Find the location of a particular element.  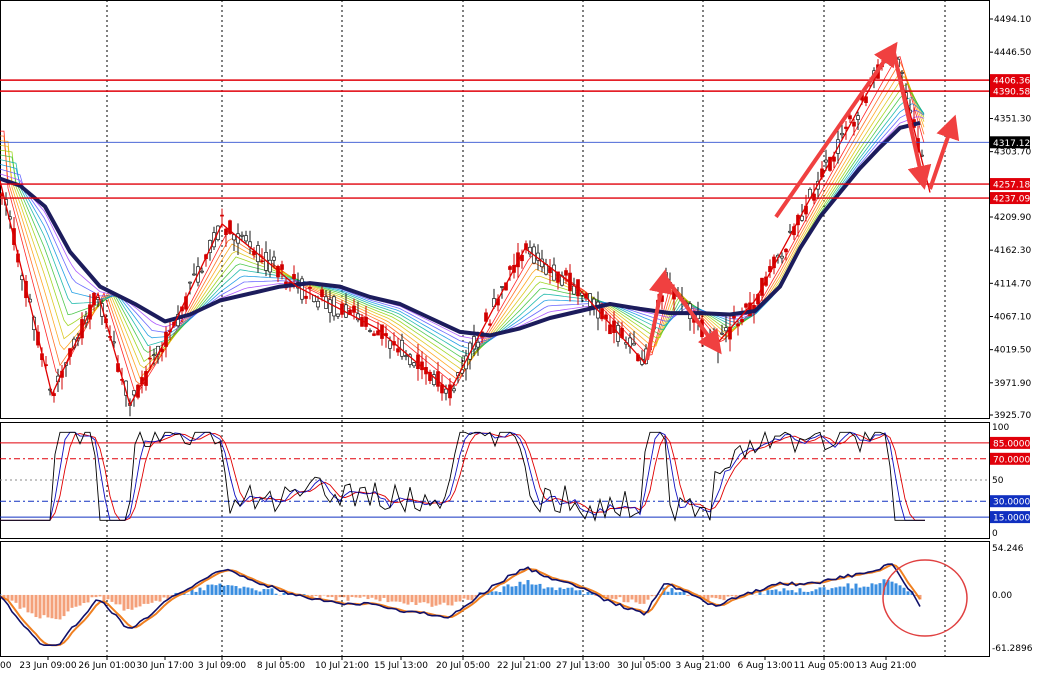

x-axis-label: 6 Aug 13:00 is located at coordinates (765, 666).